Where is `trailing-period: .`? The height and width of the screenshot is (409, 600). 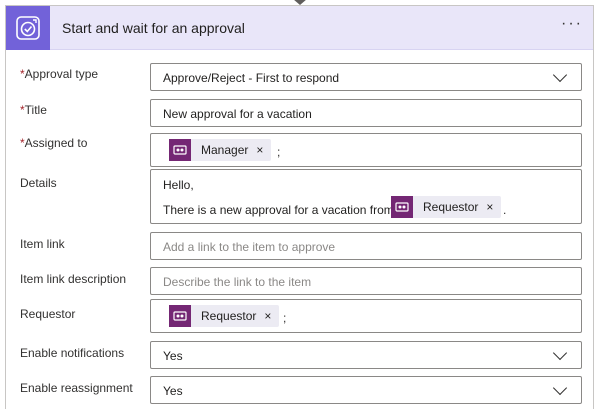
trailing-period: . is located at coordinates (505, 210).